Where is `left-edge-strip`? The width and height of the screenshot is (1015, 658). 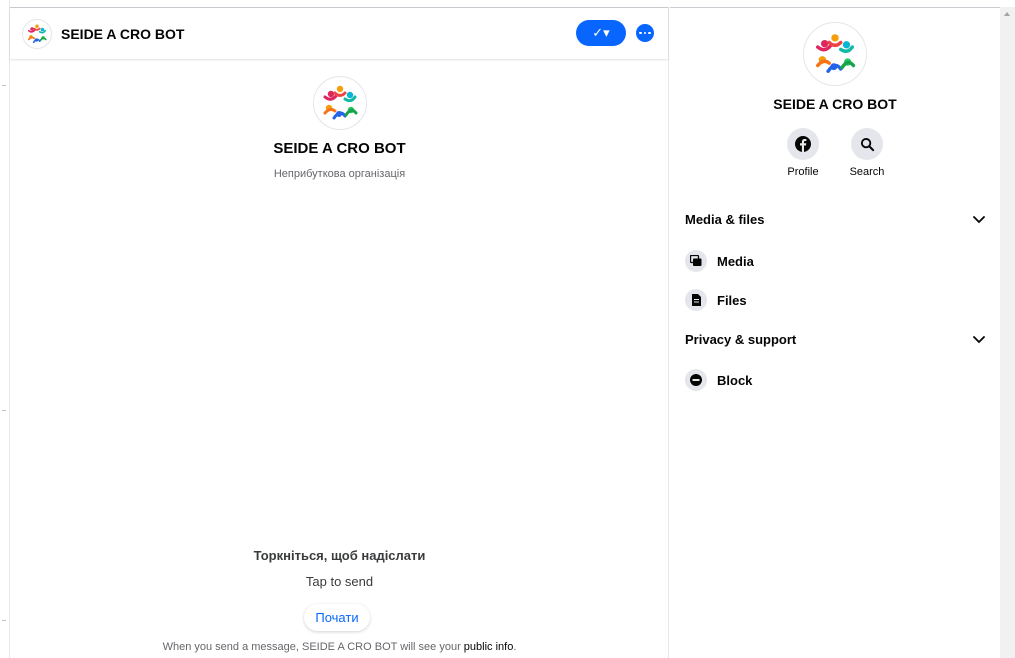 left-edge-strip is located at coordinates (5, 329).